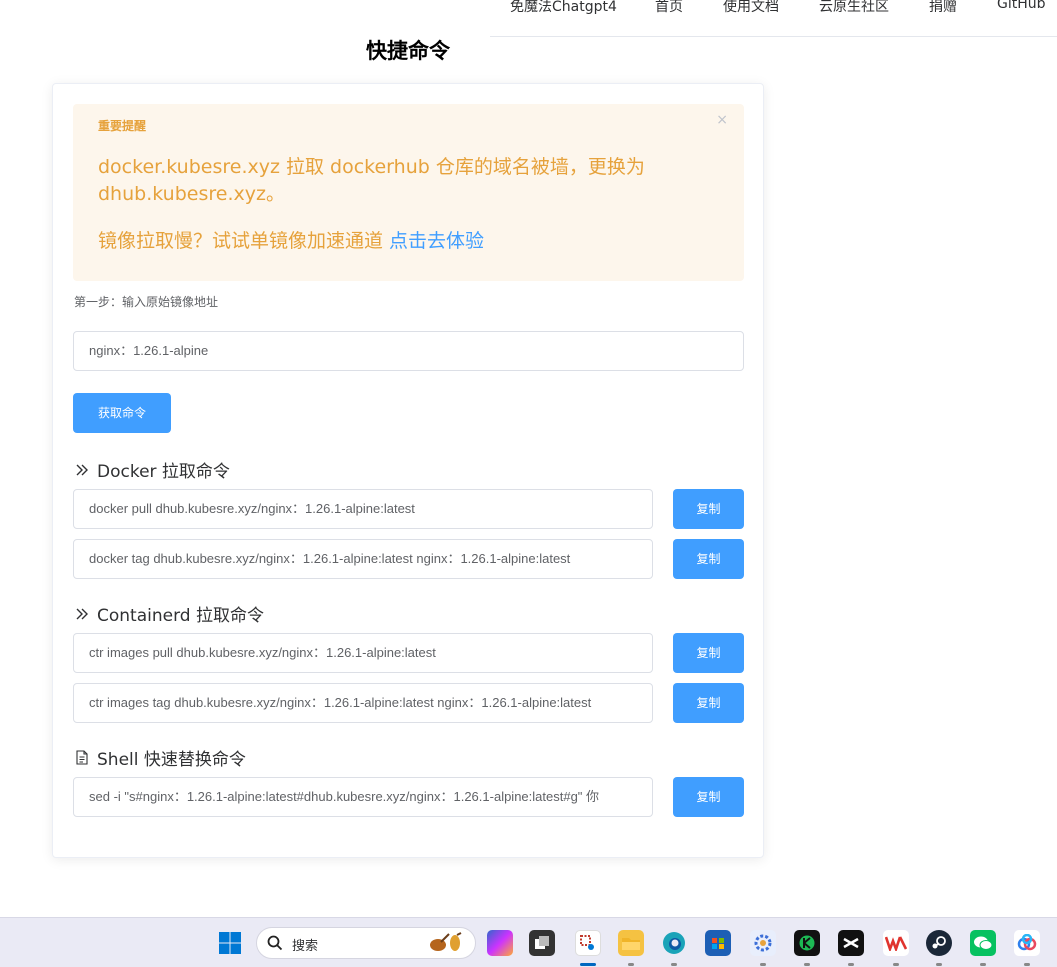 The height and width of the screenshot is (967, 1057). I want to click on nav-item-docs: 使用文档, so click(751, 8).